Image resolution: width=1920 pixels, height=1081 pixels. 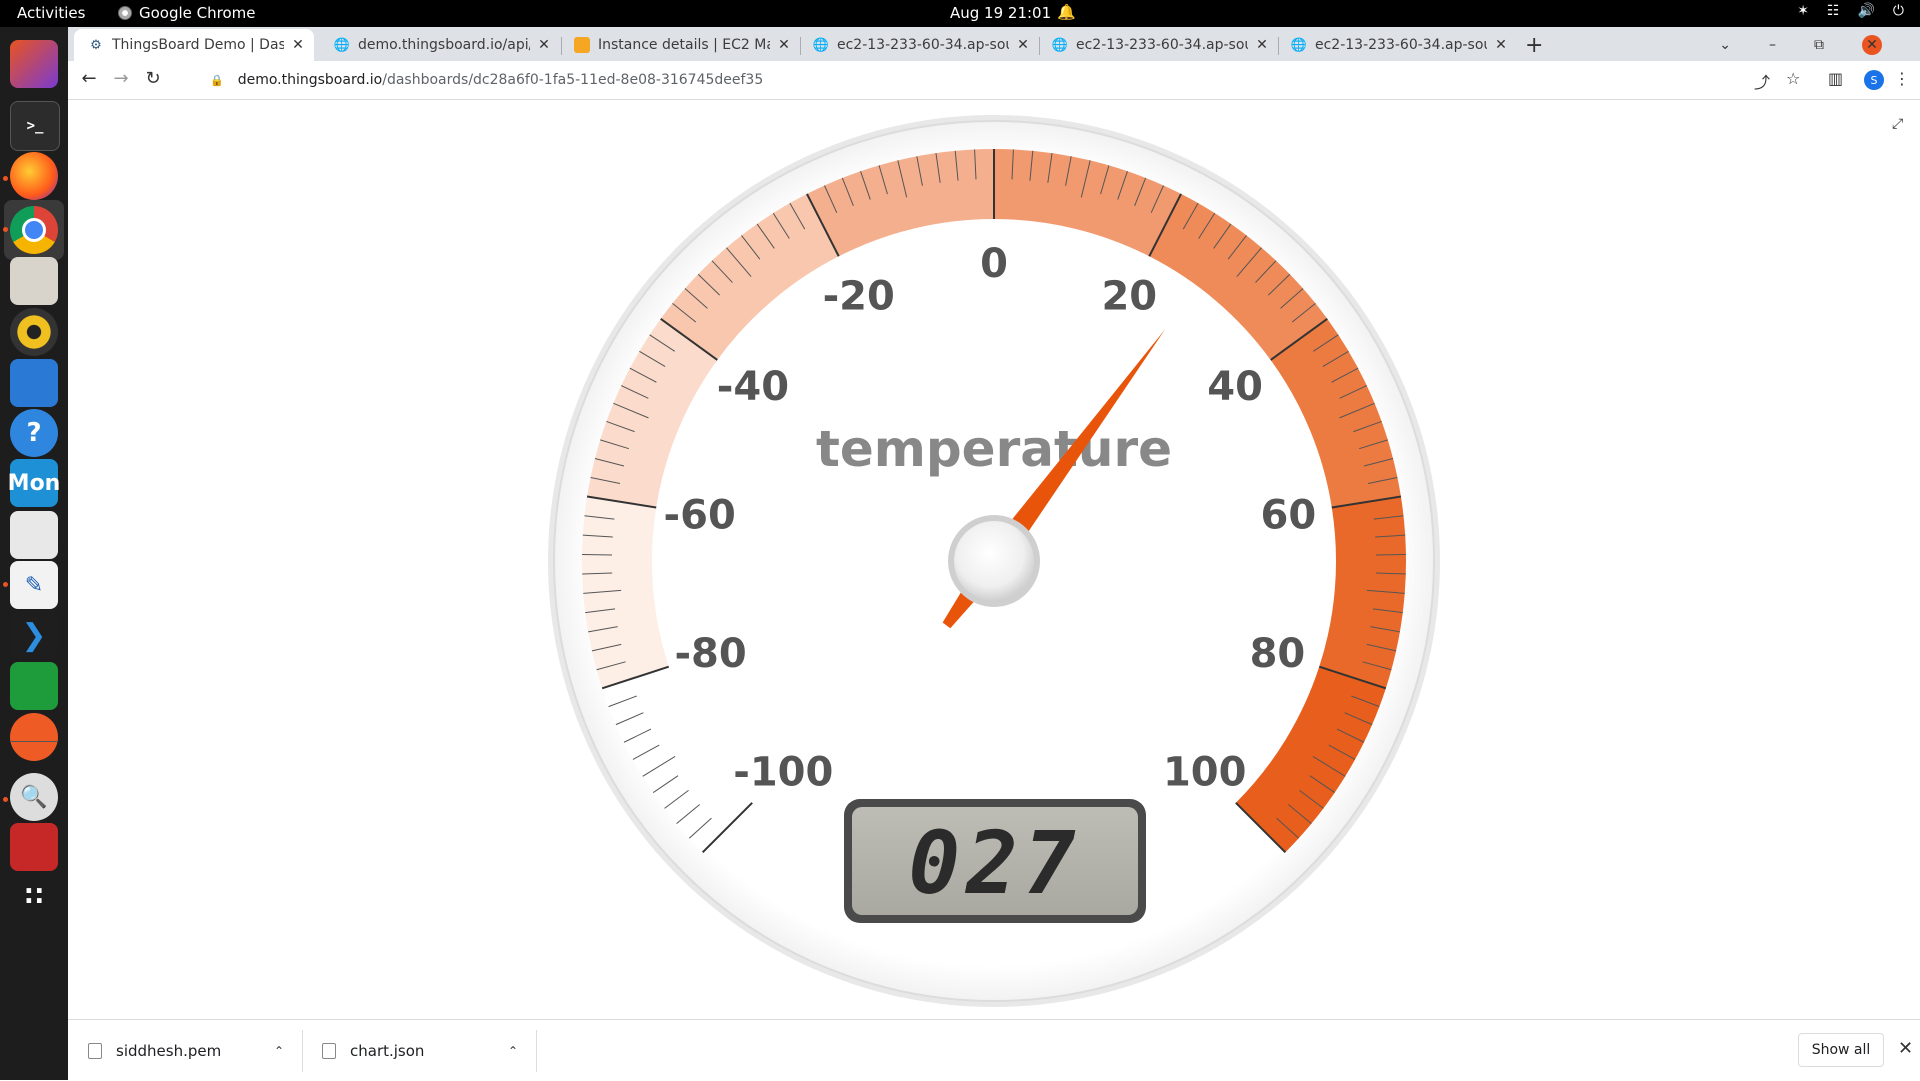 What do you see at coordinates (168, 1051) in the screenshot?
I see `download-filename: siddhesh.pem` at bounding box center [168, 1051].